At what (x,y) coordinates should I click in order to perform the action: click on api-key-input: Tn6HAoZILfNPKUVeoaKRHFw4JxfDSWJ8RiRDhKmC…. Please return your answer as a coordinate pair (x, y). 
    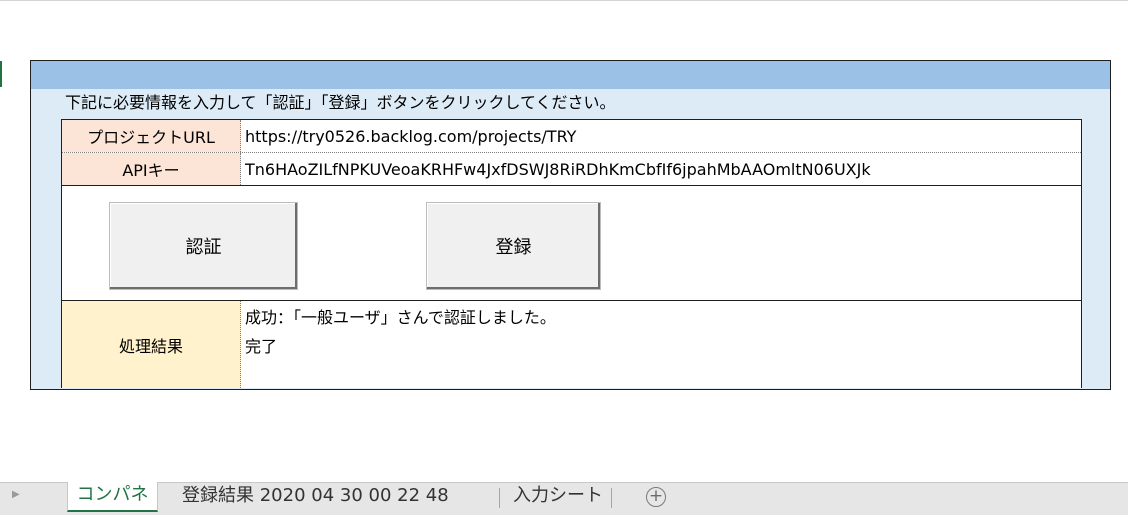
    Looking at the image, I should click on (558, 169).